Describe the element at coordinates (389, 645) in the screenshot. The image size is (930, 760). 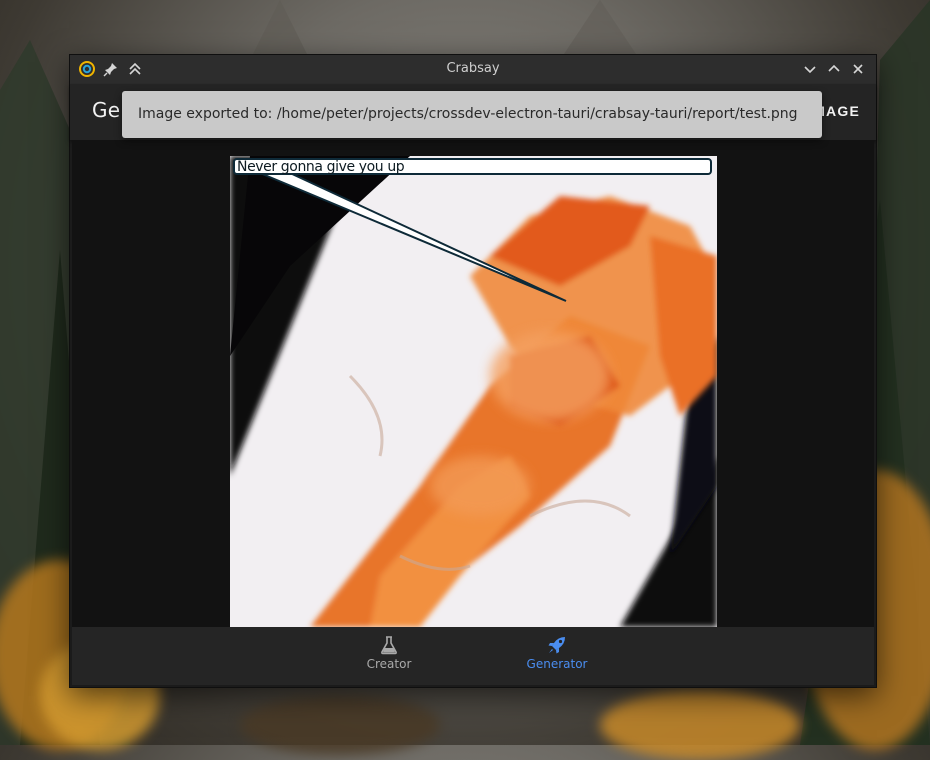
I see `flask-icon` at that location.